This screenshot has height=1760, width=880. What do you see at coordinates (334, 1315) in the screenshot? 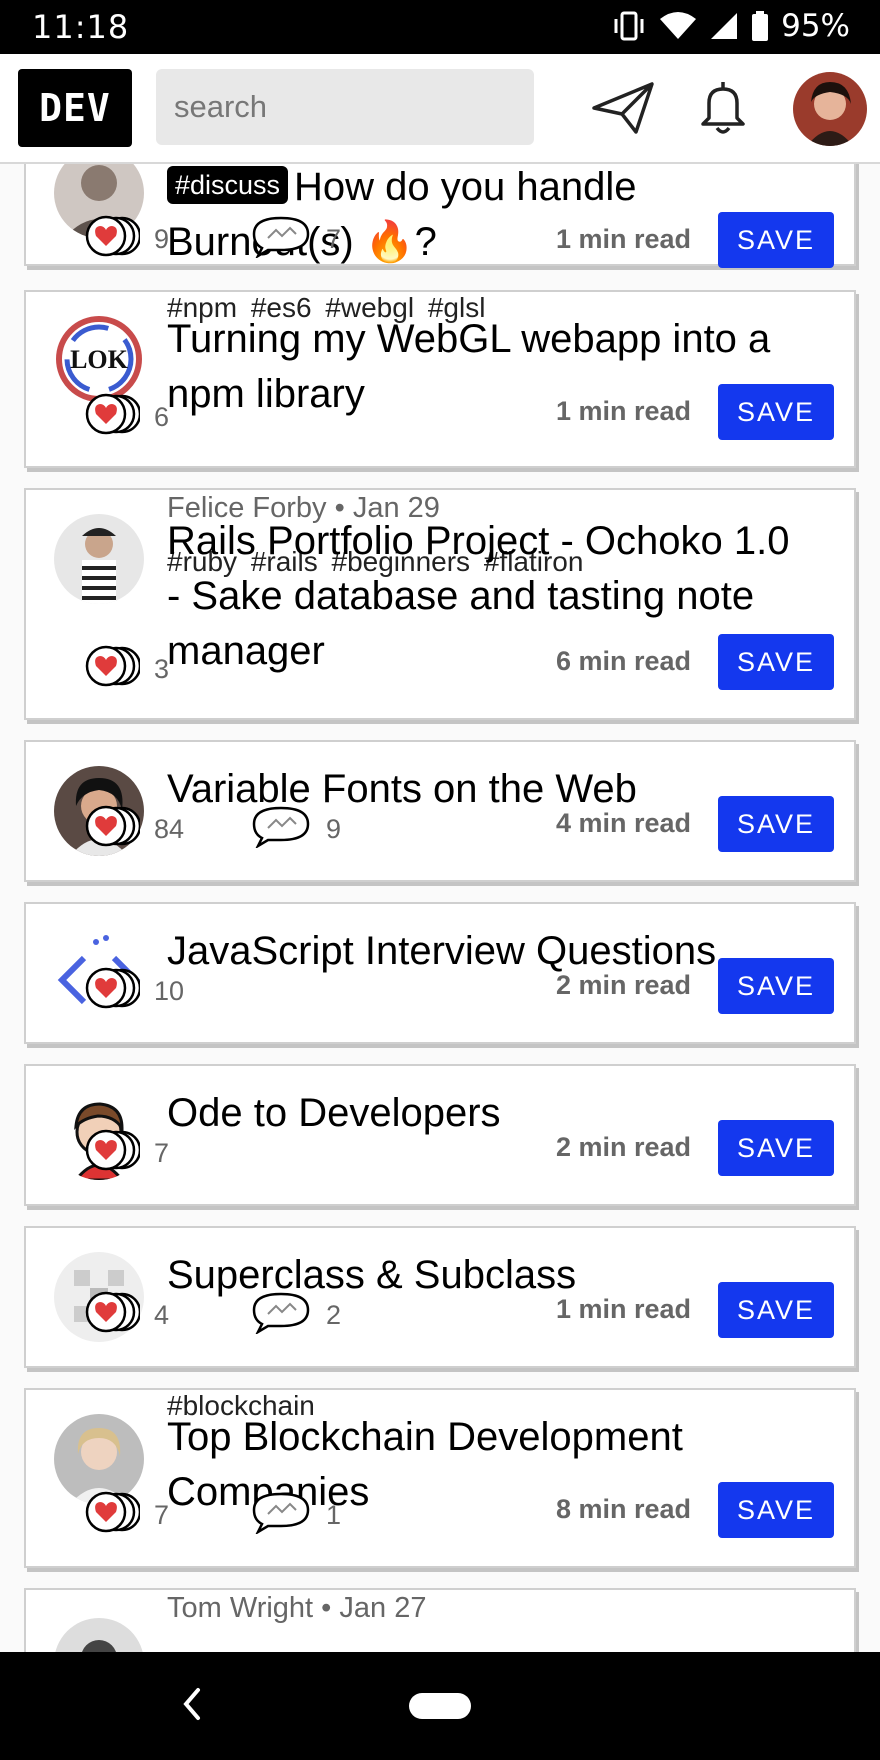
I see `comment-count: 2` at bounding box center [334, 1315].